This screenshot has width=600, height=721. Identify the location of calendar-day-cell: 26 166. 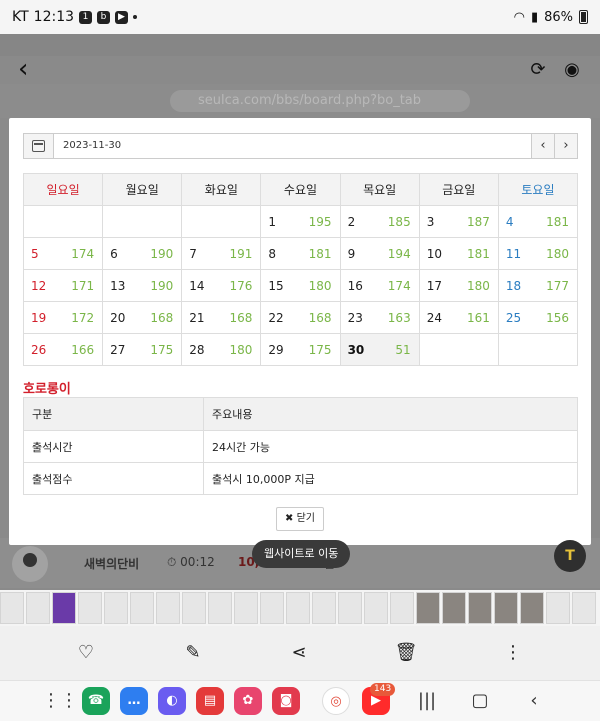
(63, 349).